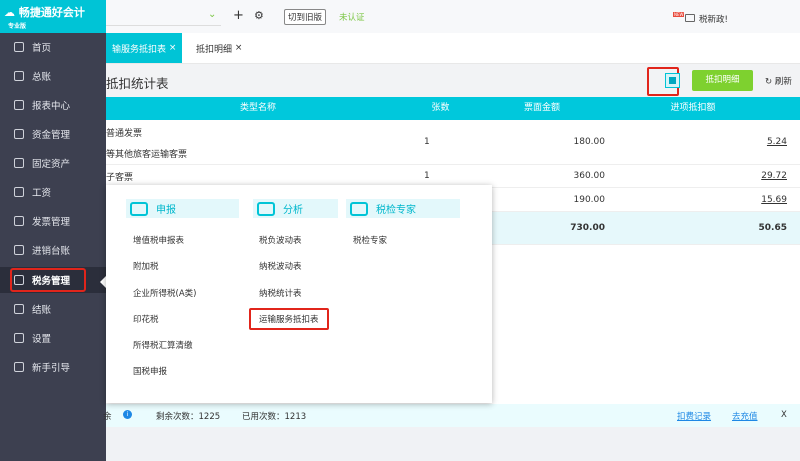 The image size is (800, 461). What do you see at coordinates (11, 12) in the screenshot?
I see `cloud-icon: ☁` at bounding box center [11, 12].